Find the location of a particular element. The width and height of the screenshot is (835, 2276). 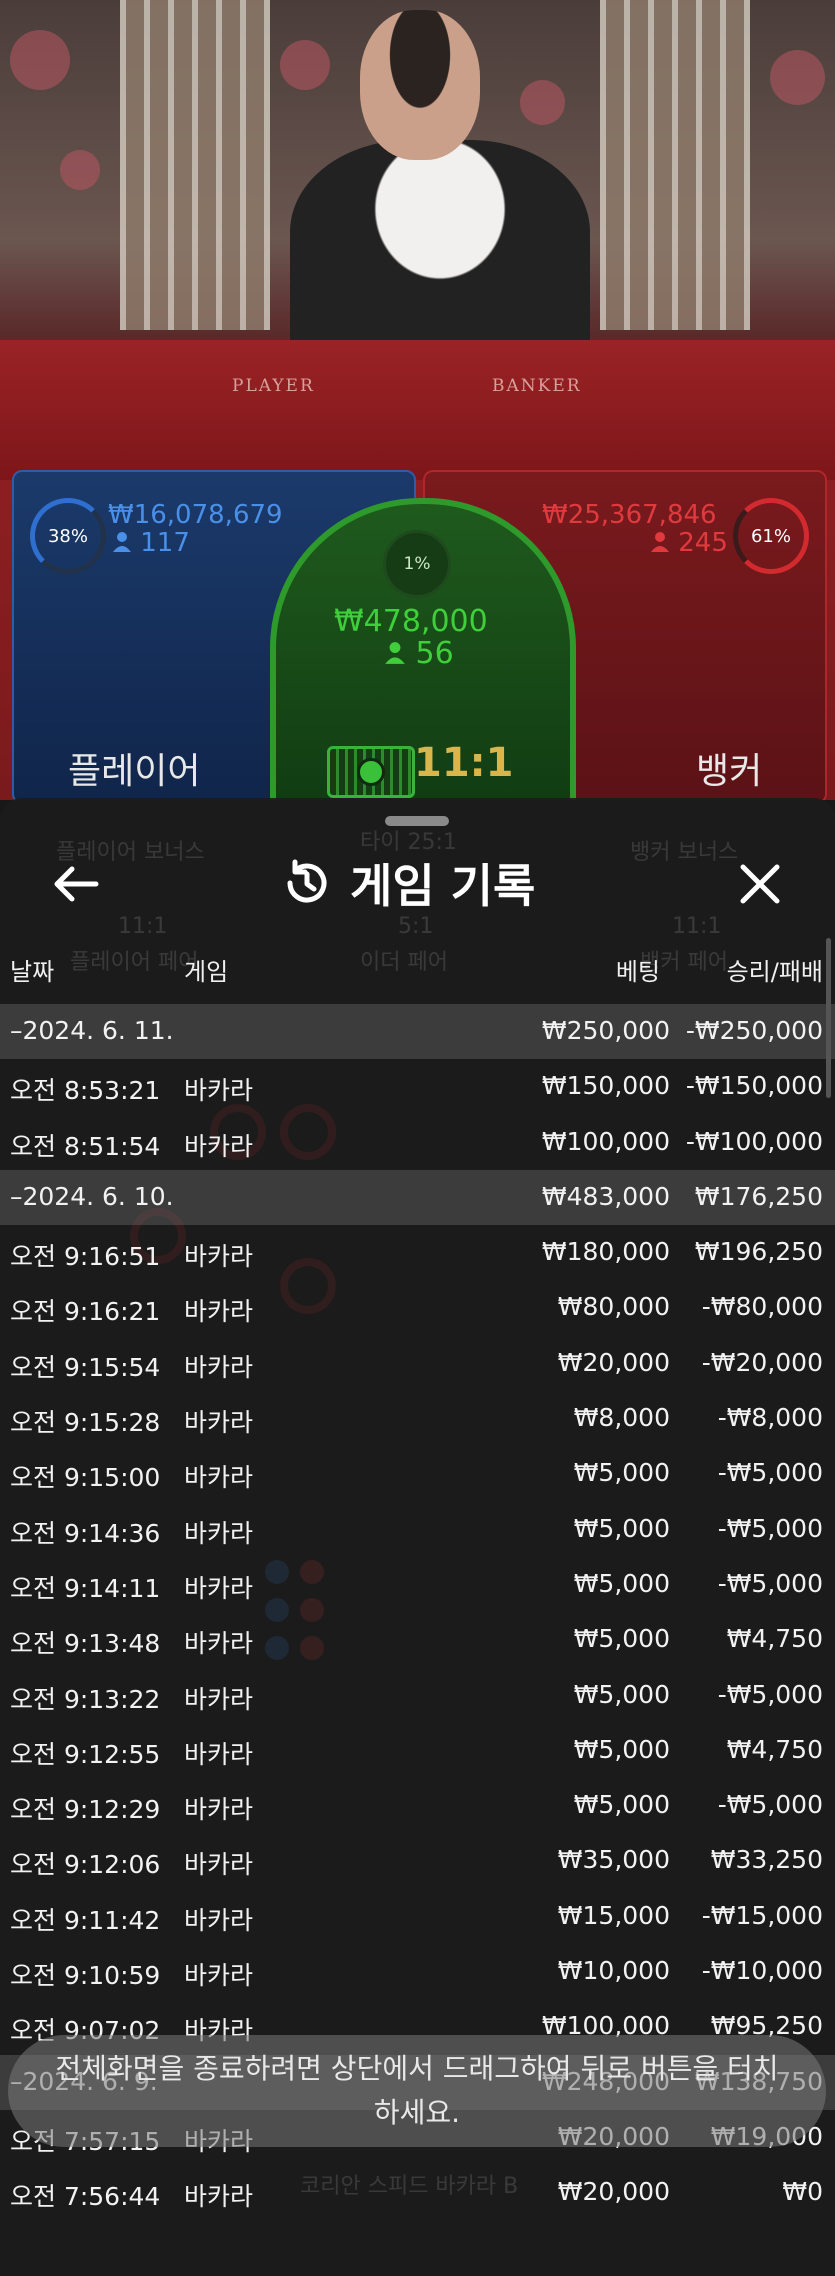

history-row: 오전 9:11:42 바카라 ₩15,000 -₩15,000 is located at coordinates (417, 1916).